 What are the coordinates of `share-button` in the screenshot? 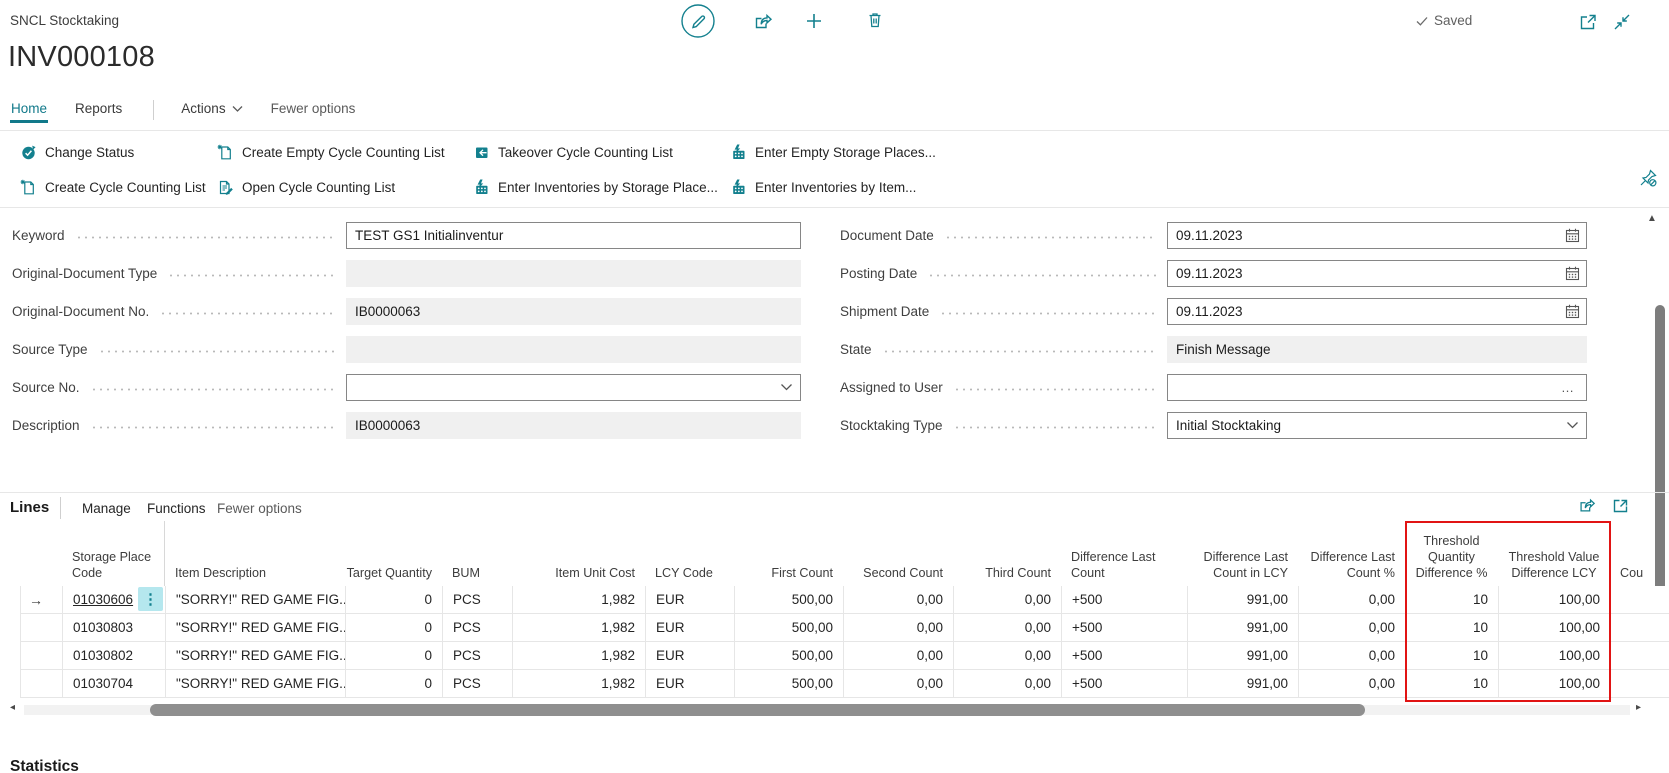 It's located at (762, 21).